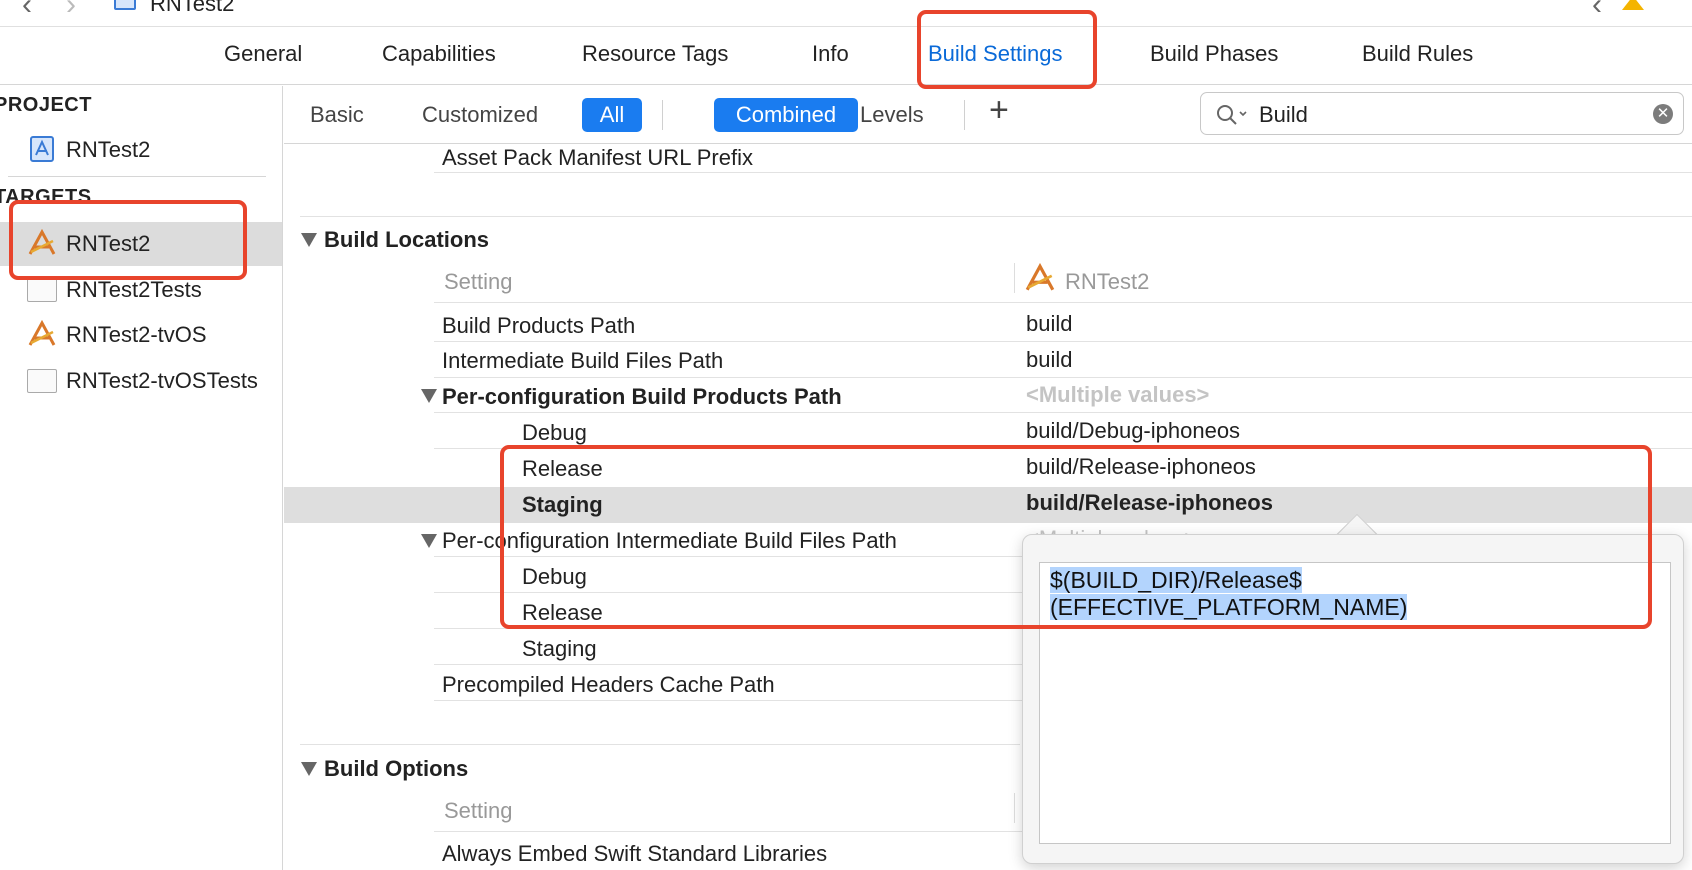 The height and width of the screenshot is (870, 1692). What do you see at coordinates (108, 149) in the screenshot?
I see `sidebar-item-label: RNTest2` at bounding box center [108, 149].